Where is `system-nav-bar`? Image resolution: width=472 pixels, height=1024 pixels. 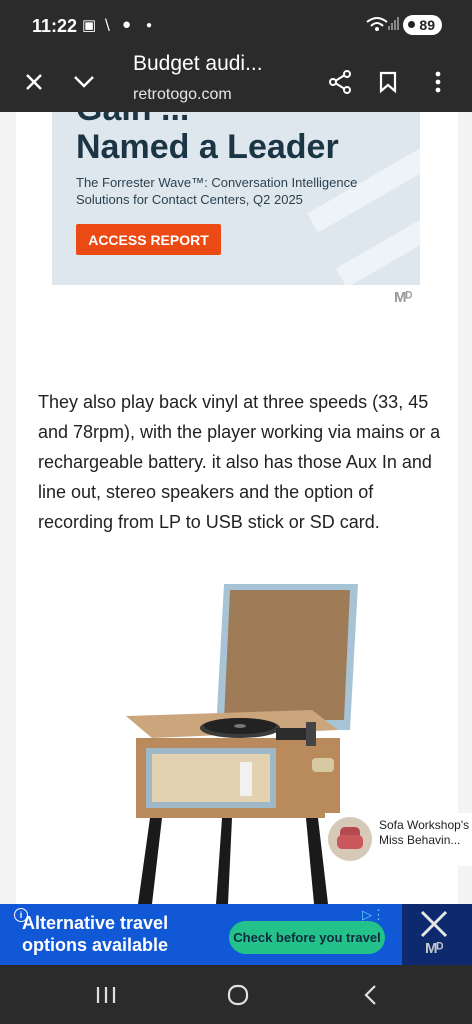
system-nav-bar is located at coordinates (236, 994).